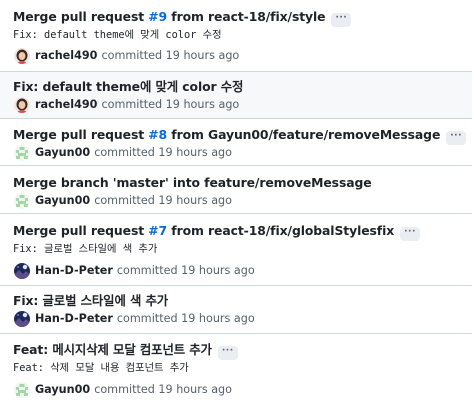 This screenshot has width=474, height=402. What do you see at coordinates (85, 249) in the screenshot?
I see `commit-description: Fix: 글로벌 스타일에 색 추가` at bounding box center [85, 249].